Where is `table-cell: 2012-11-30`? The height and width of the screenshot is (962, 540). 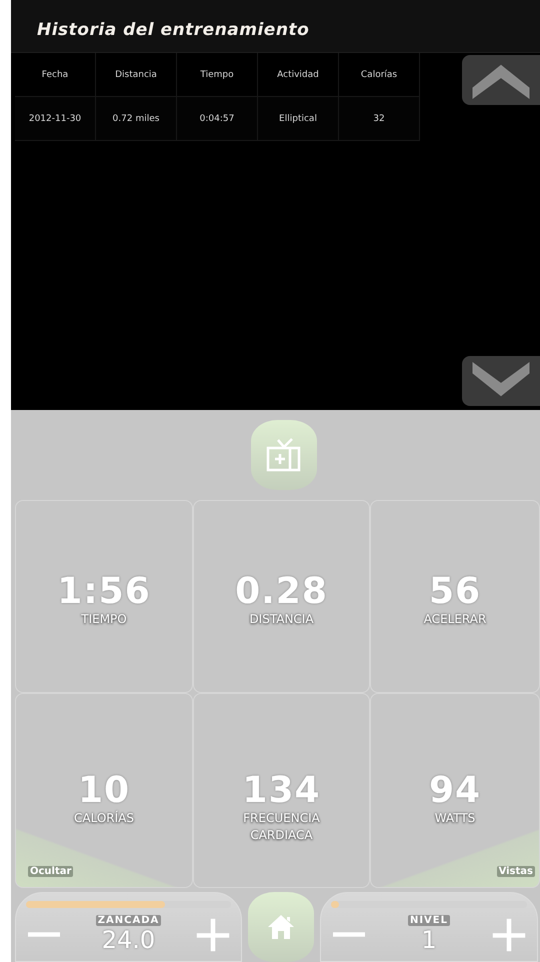 table-cell: 2012-11-30 is located at coordinates (55, 118).